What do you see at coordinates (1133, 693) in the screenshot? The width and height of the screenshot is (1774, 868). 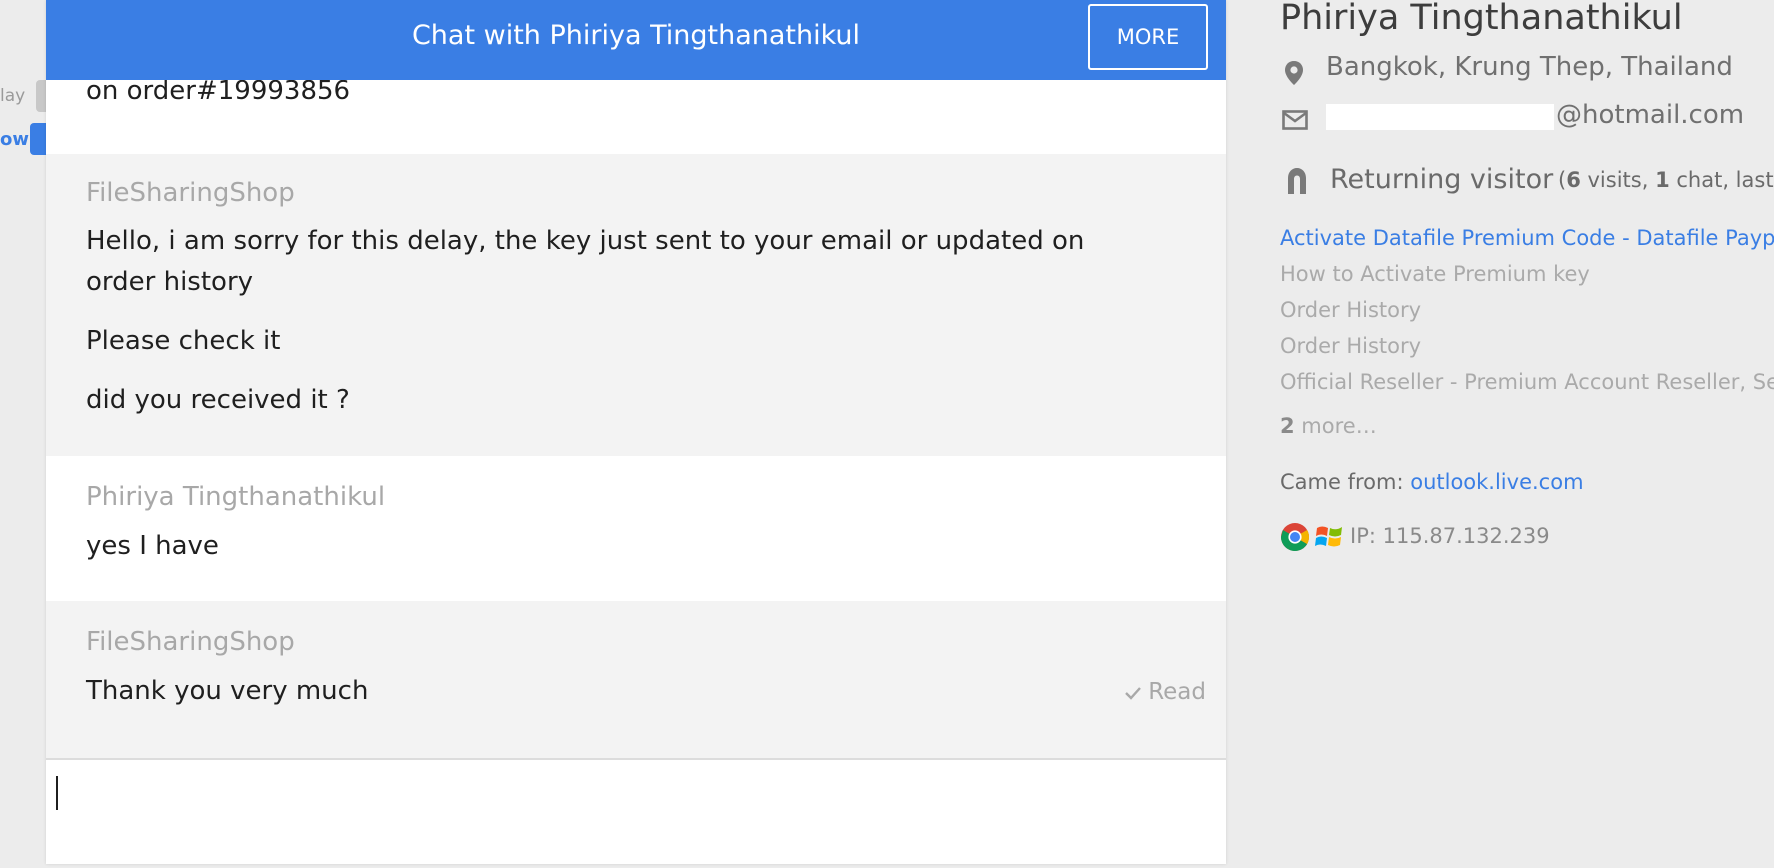 I see `checkmark-icon` at bounding box center [1133, 693].